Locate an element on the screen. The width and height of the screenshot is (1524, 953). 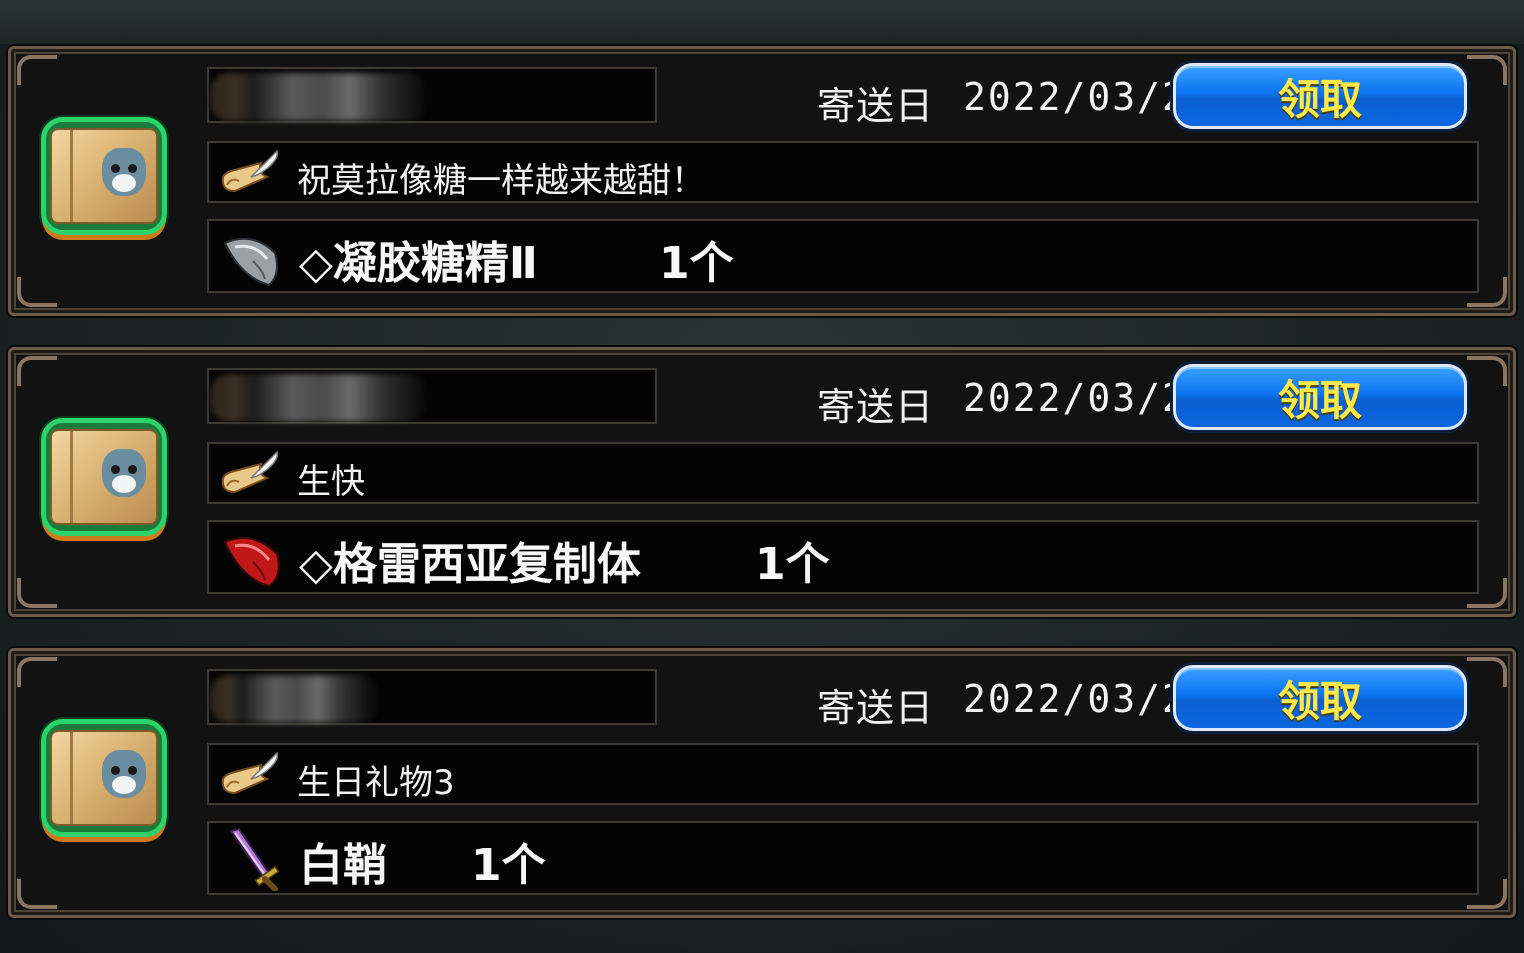
red-gem-icon is located at coordinates (251, 562).